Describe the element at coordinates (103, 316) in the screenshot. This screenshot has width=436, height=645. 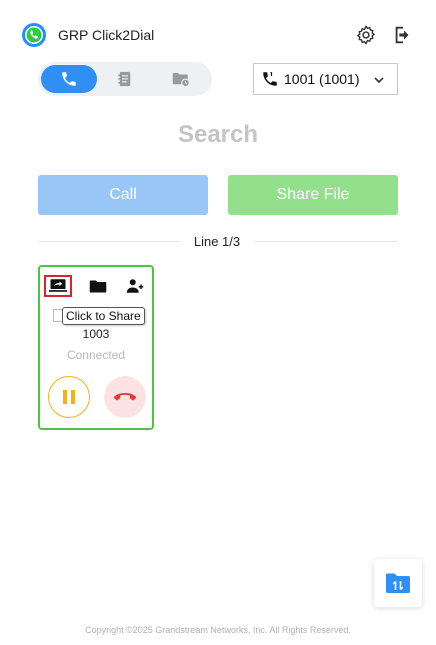
I see `share-tooltip: Click to Share` at that location.